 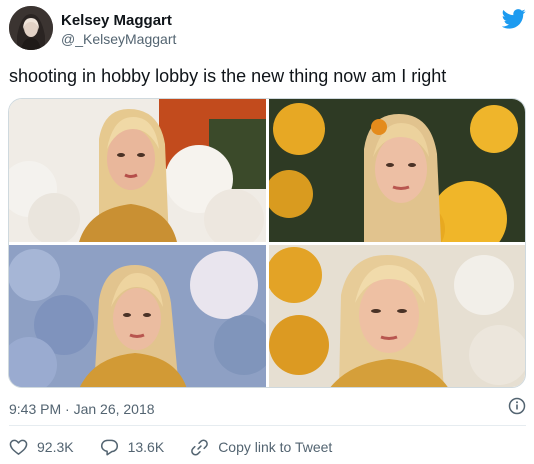 What do you see at coordinates (513, 19) in the screenshot?
I see `twitter-bird-icon` at bounding box center [513, 19].